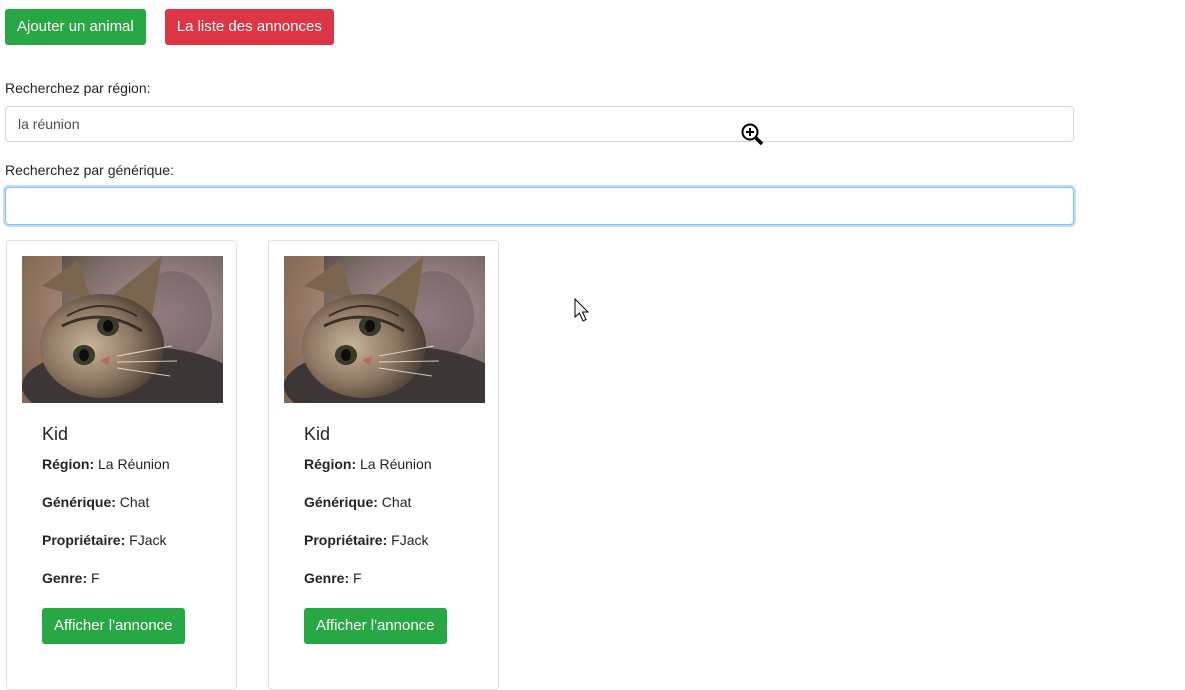 Image resolution: width=1185 pixels, height=690 pixels. I want to click on region-search-label: Recherchez par région:, so click(78, 88).